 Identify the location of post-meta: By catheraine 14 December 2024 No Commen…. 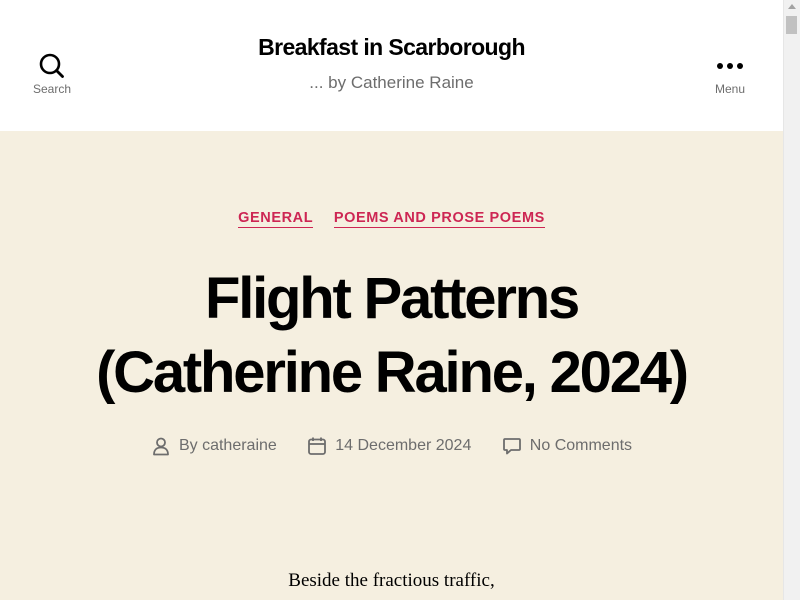
(391, 448).